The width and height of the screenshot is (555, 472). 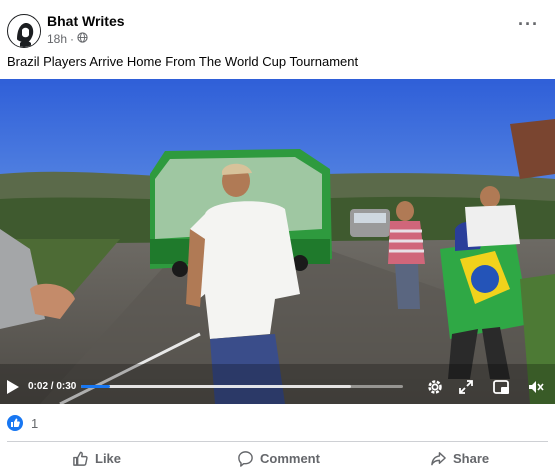 I want to click on globe-icon, so click(x=82, y=39).